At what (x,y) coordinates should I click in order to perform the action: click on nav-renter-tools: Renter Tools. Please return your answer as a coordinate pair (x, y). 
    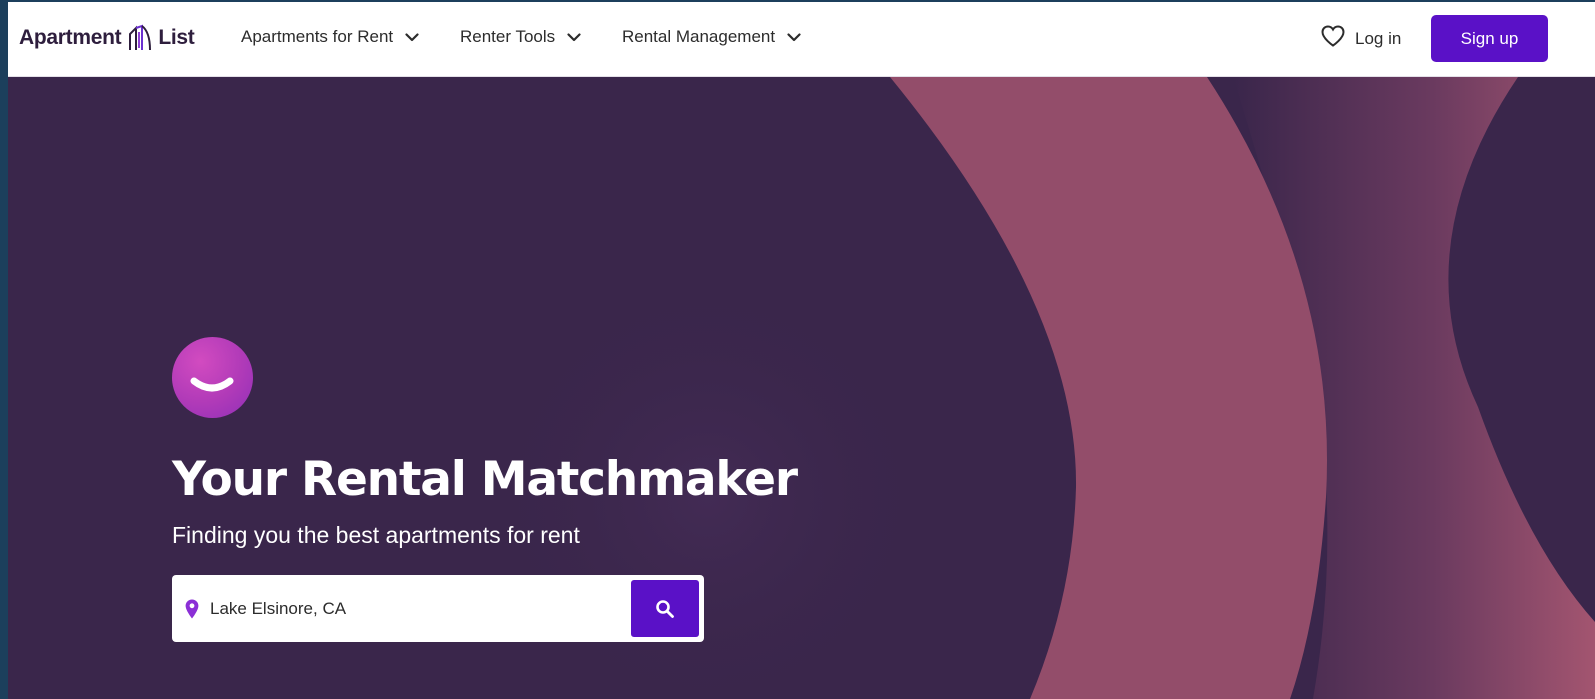
    Looking at the image, I should click on (520, 37).